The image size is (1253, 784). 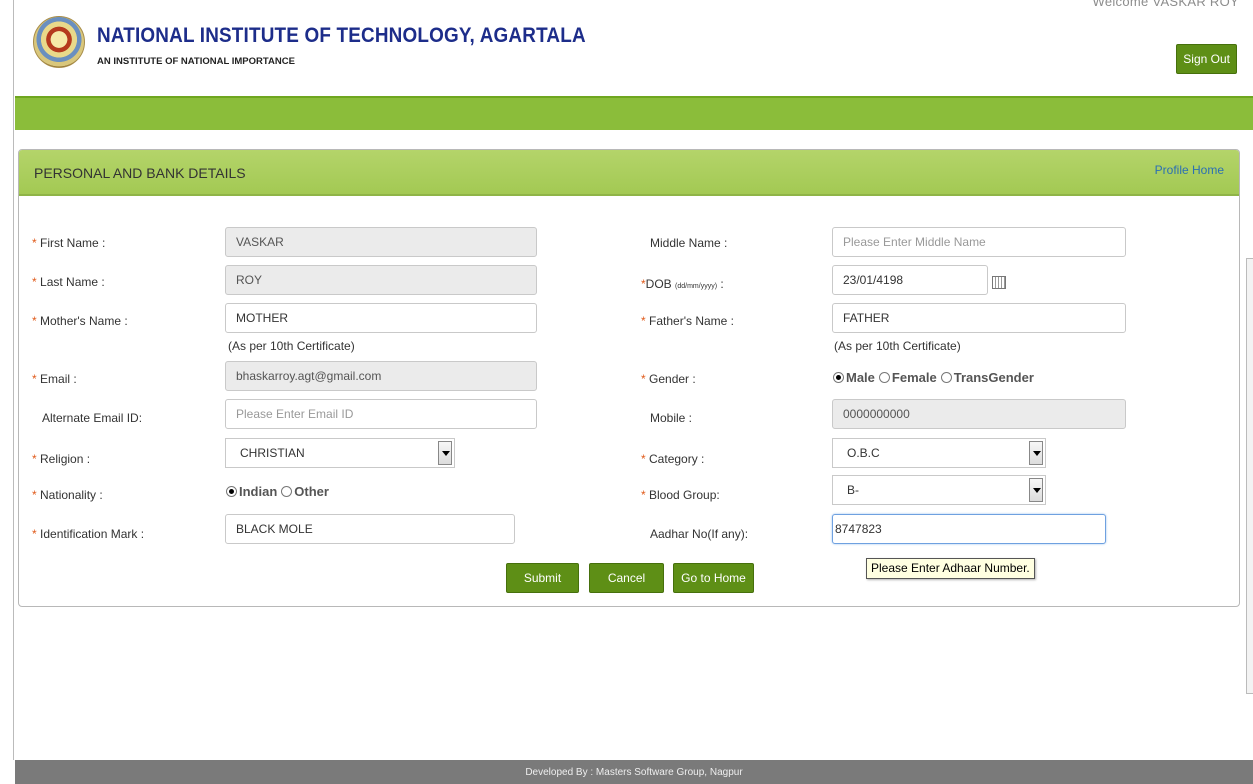 What do you see at coordinates (713, 578) in the screenshot?
I see `go-to-home-button: Go to Home` at bounding box center [713, 578].